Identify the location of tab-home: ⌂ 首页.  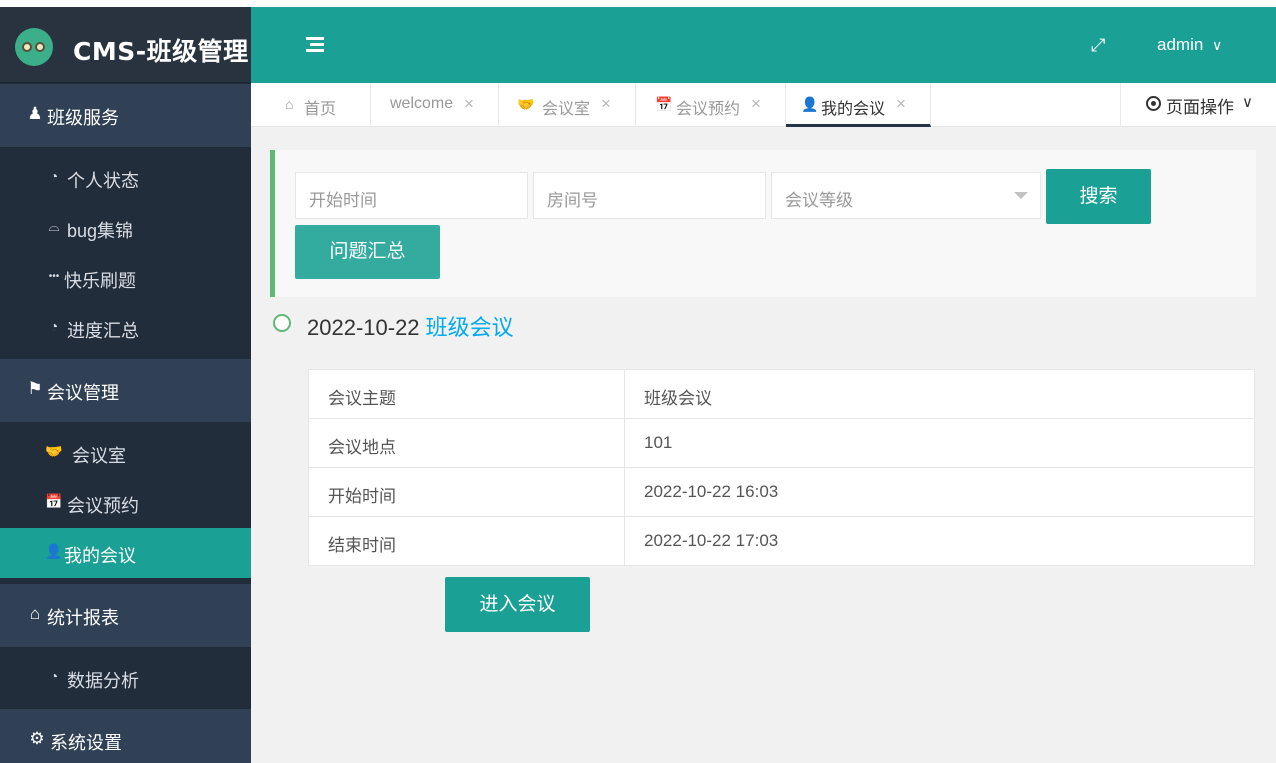
(311, 105).